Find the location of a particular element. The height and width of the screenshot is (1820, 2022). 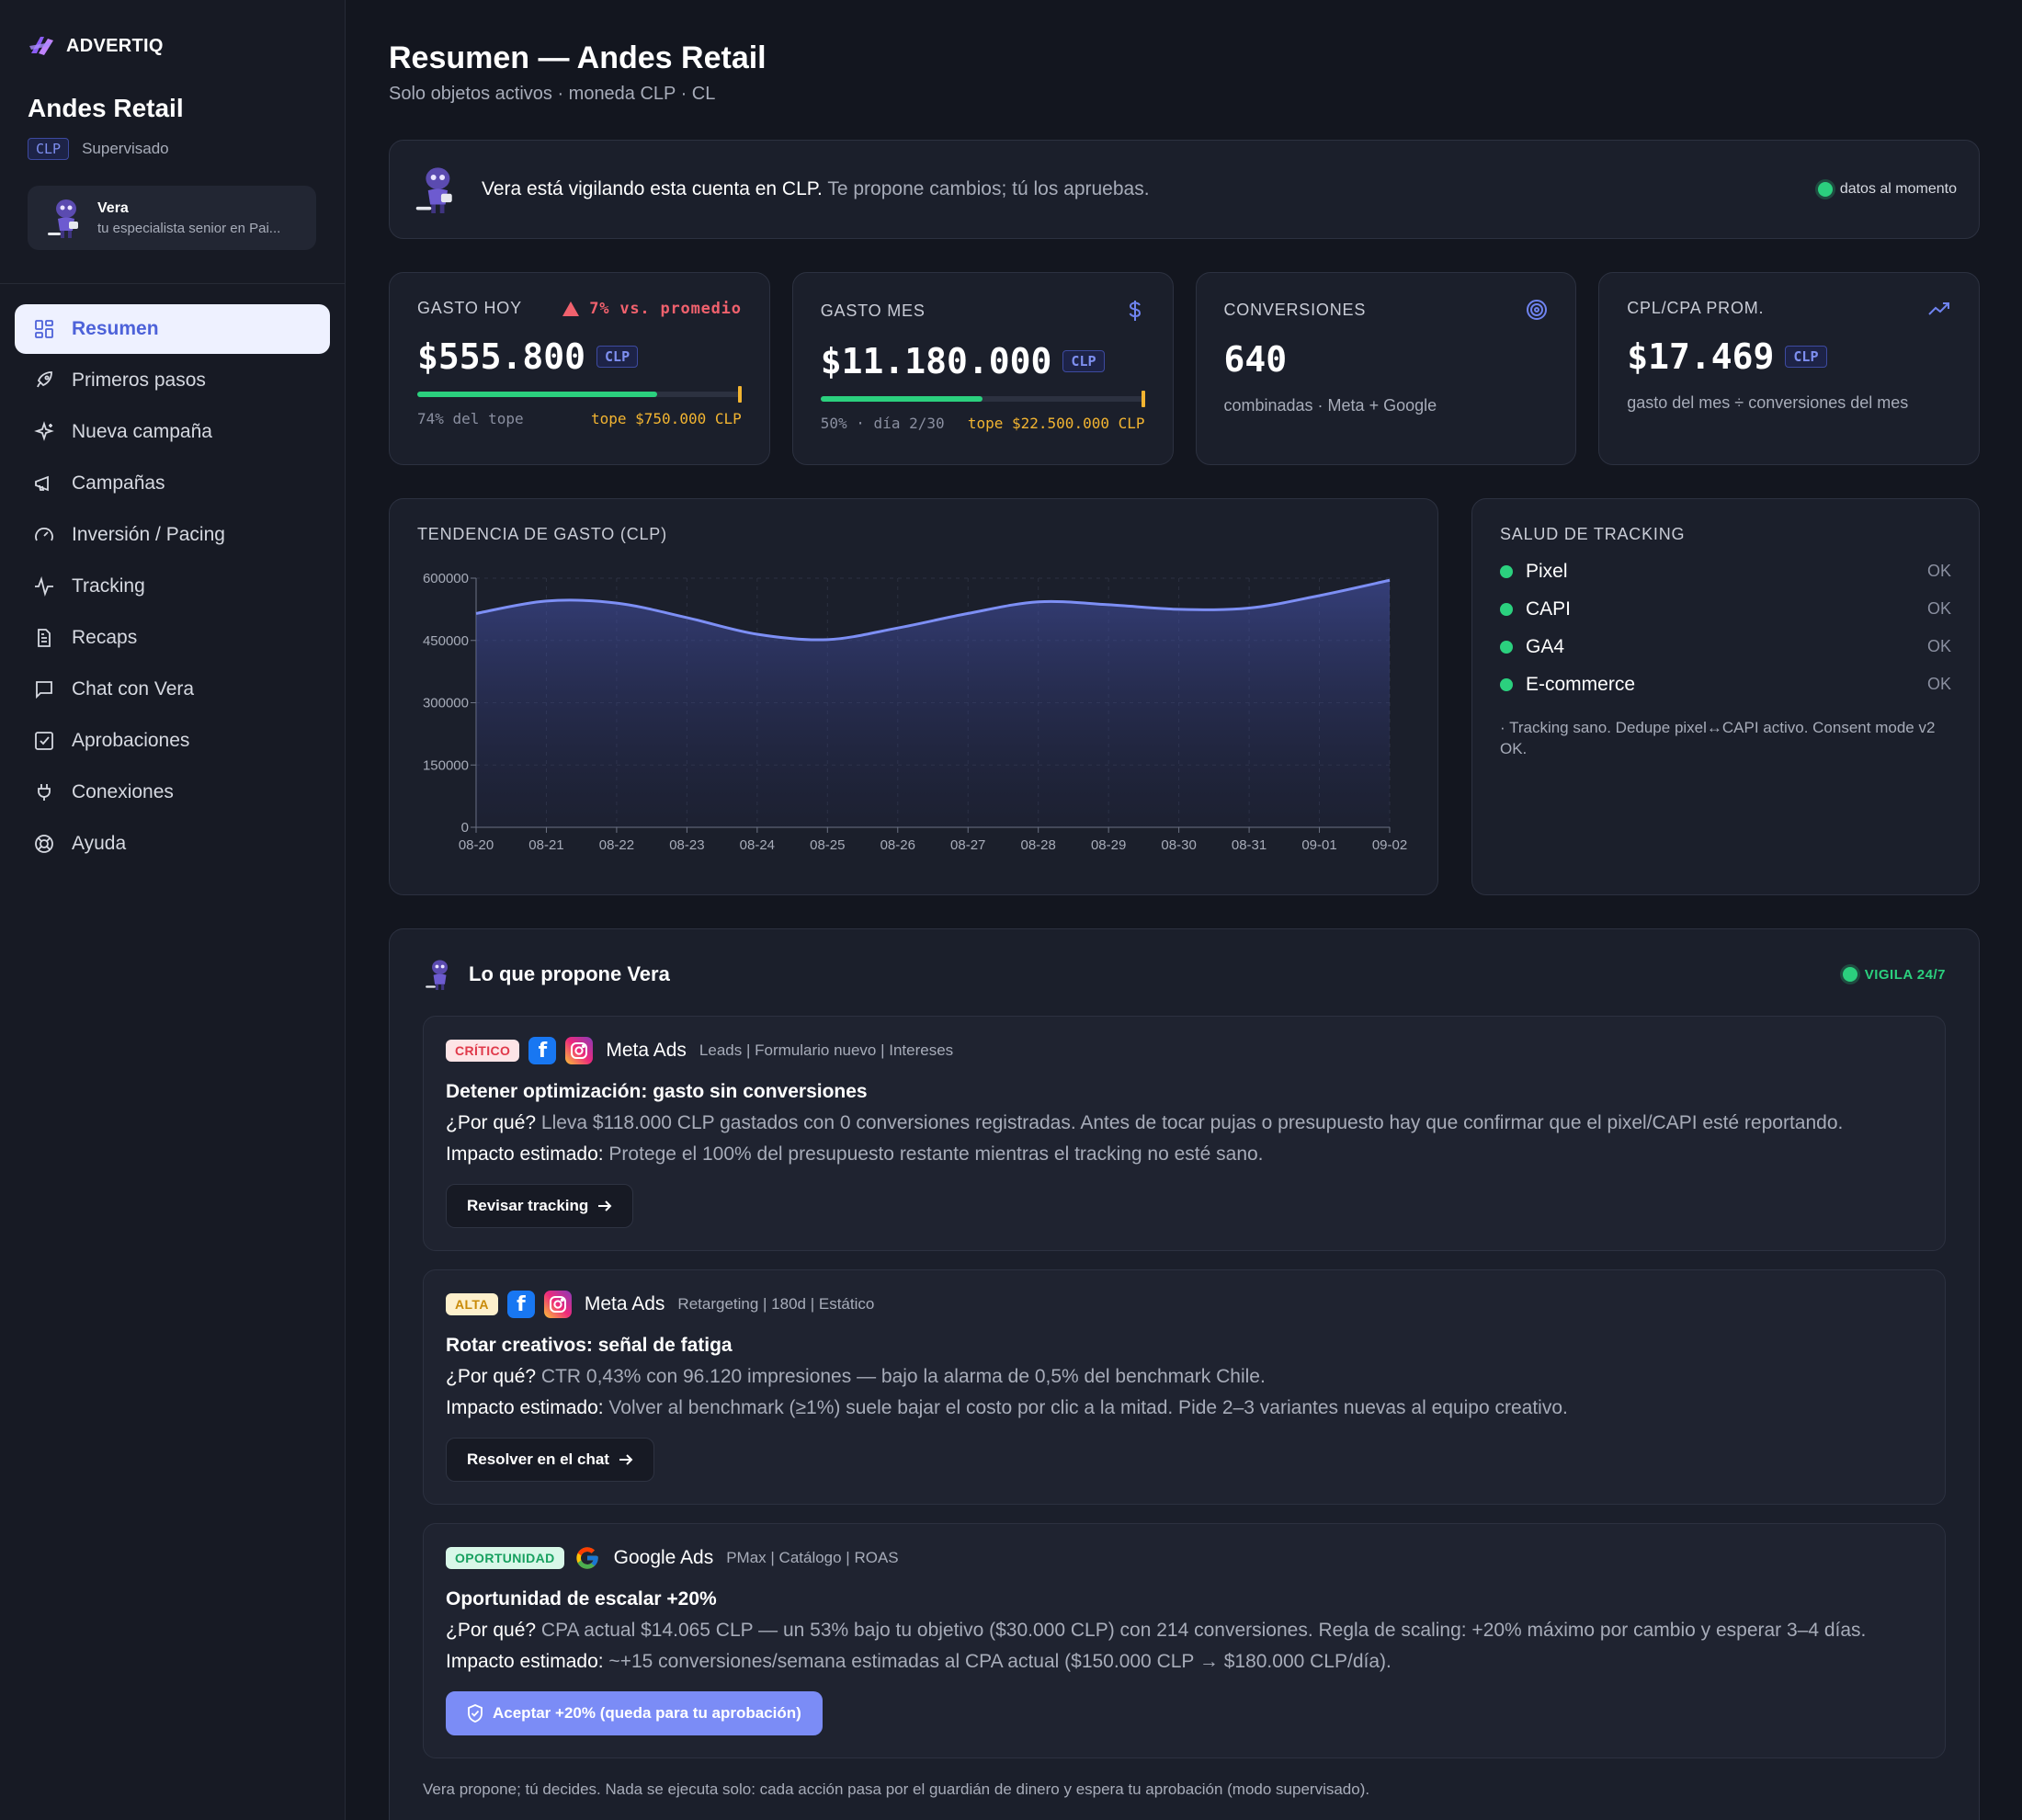

sidebar-item-campanas: Campañas is located at coordinates (172, 483).